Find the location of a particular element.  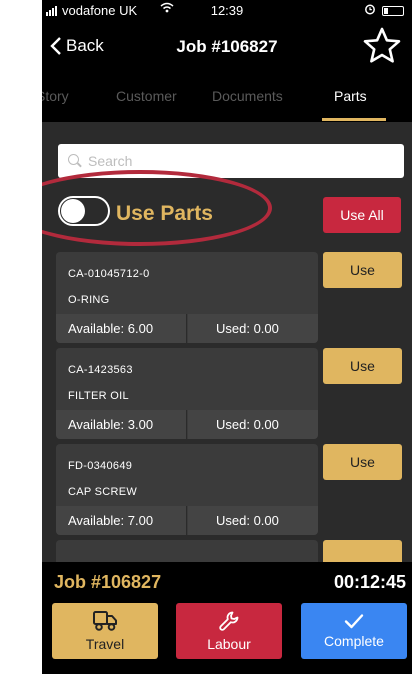

job-timer: 00:12:45 is located at coordinates (369, 582).